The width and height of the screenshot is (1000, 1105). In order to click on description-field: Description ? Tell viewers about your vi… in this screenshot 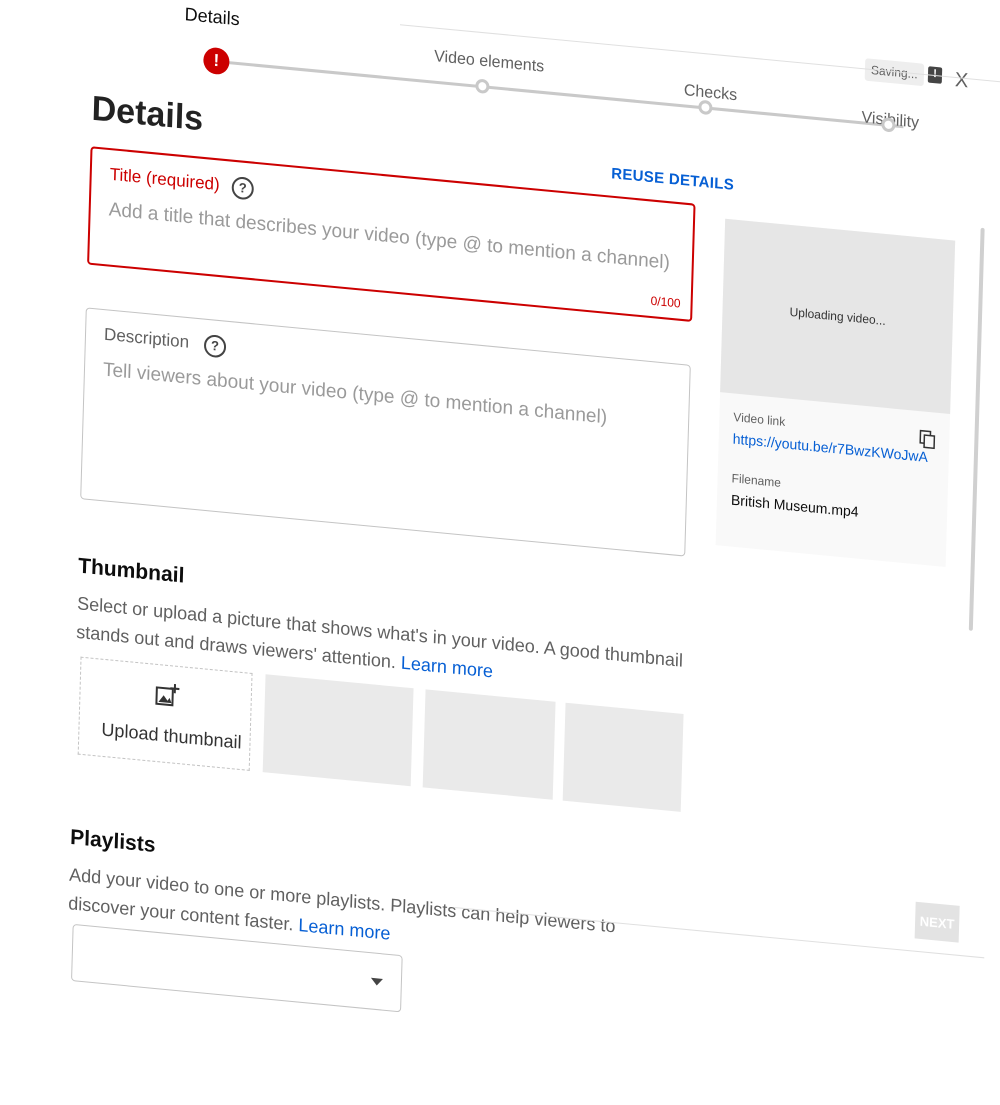, I will do `click(385, 431)`.